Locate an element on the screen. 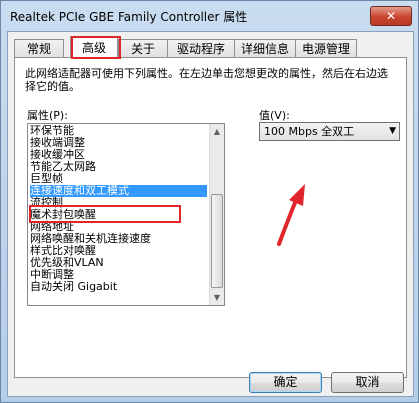 Image resolution: width=419 pixels, height=403 pixels. scroll-up-icon: ▲ is located at coordinates (217, 131).